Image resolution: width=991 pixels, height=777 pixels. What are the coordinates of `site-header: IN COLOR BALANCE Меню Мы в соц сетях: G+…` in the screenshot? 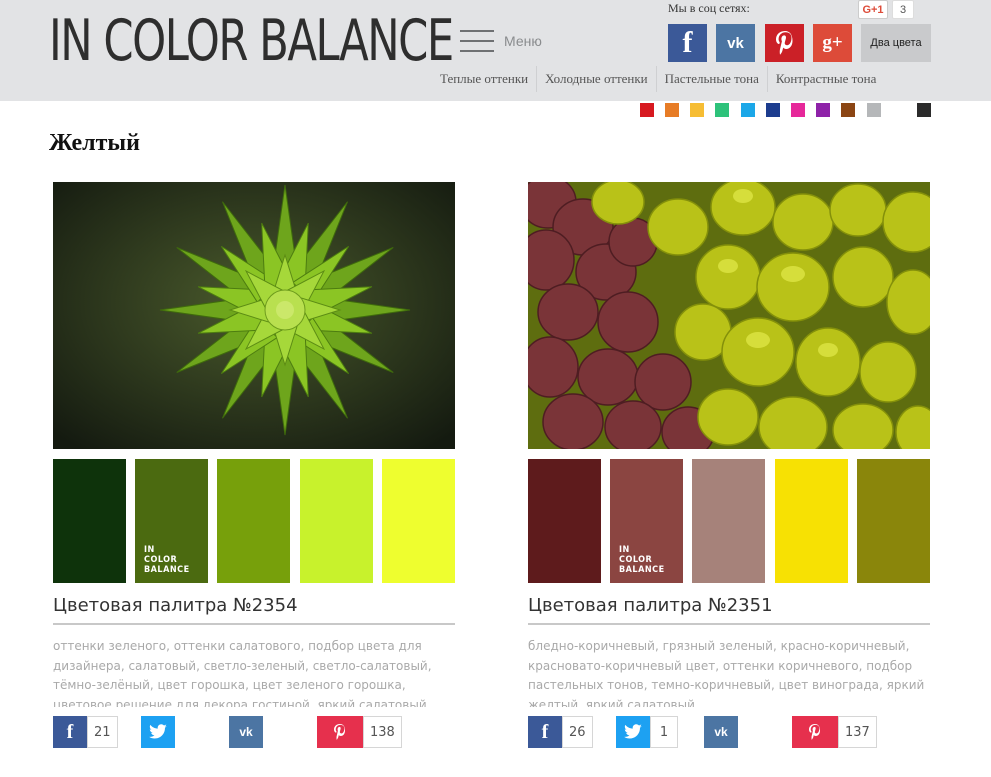 It's located at (495, 50).